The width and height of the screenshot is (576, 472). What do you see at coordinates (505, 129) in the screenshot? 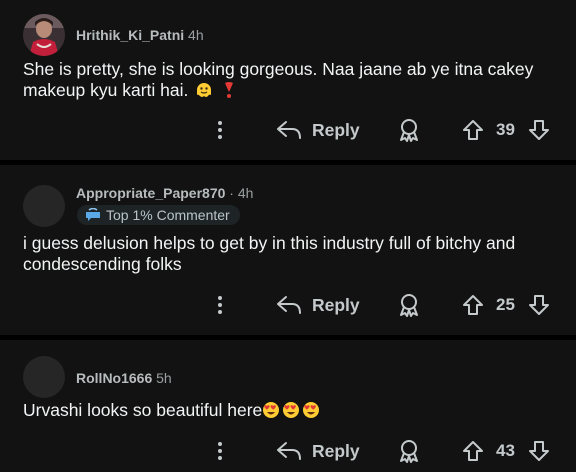
I see `vote-score: 39` at bounding box center [505, 129].